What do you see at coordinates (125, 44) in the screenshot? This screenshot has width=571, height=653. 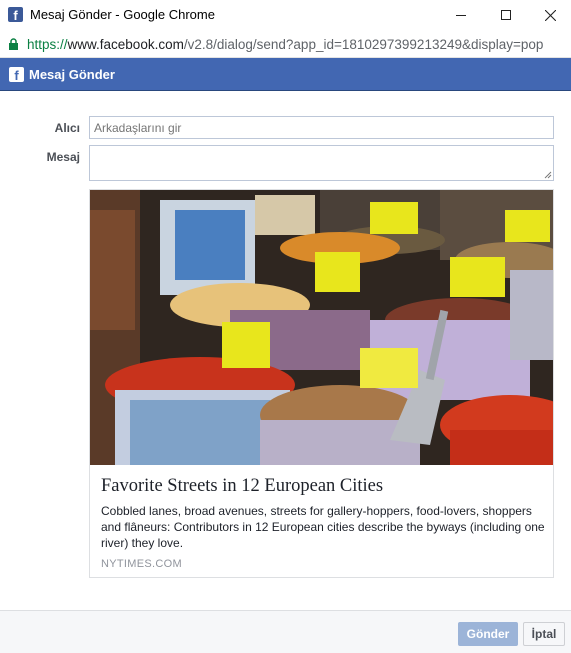 I see `url-host: www.facebook.com` at bounding box center [125, 44].